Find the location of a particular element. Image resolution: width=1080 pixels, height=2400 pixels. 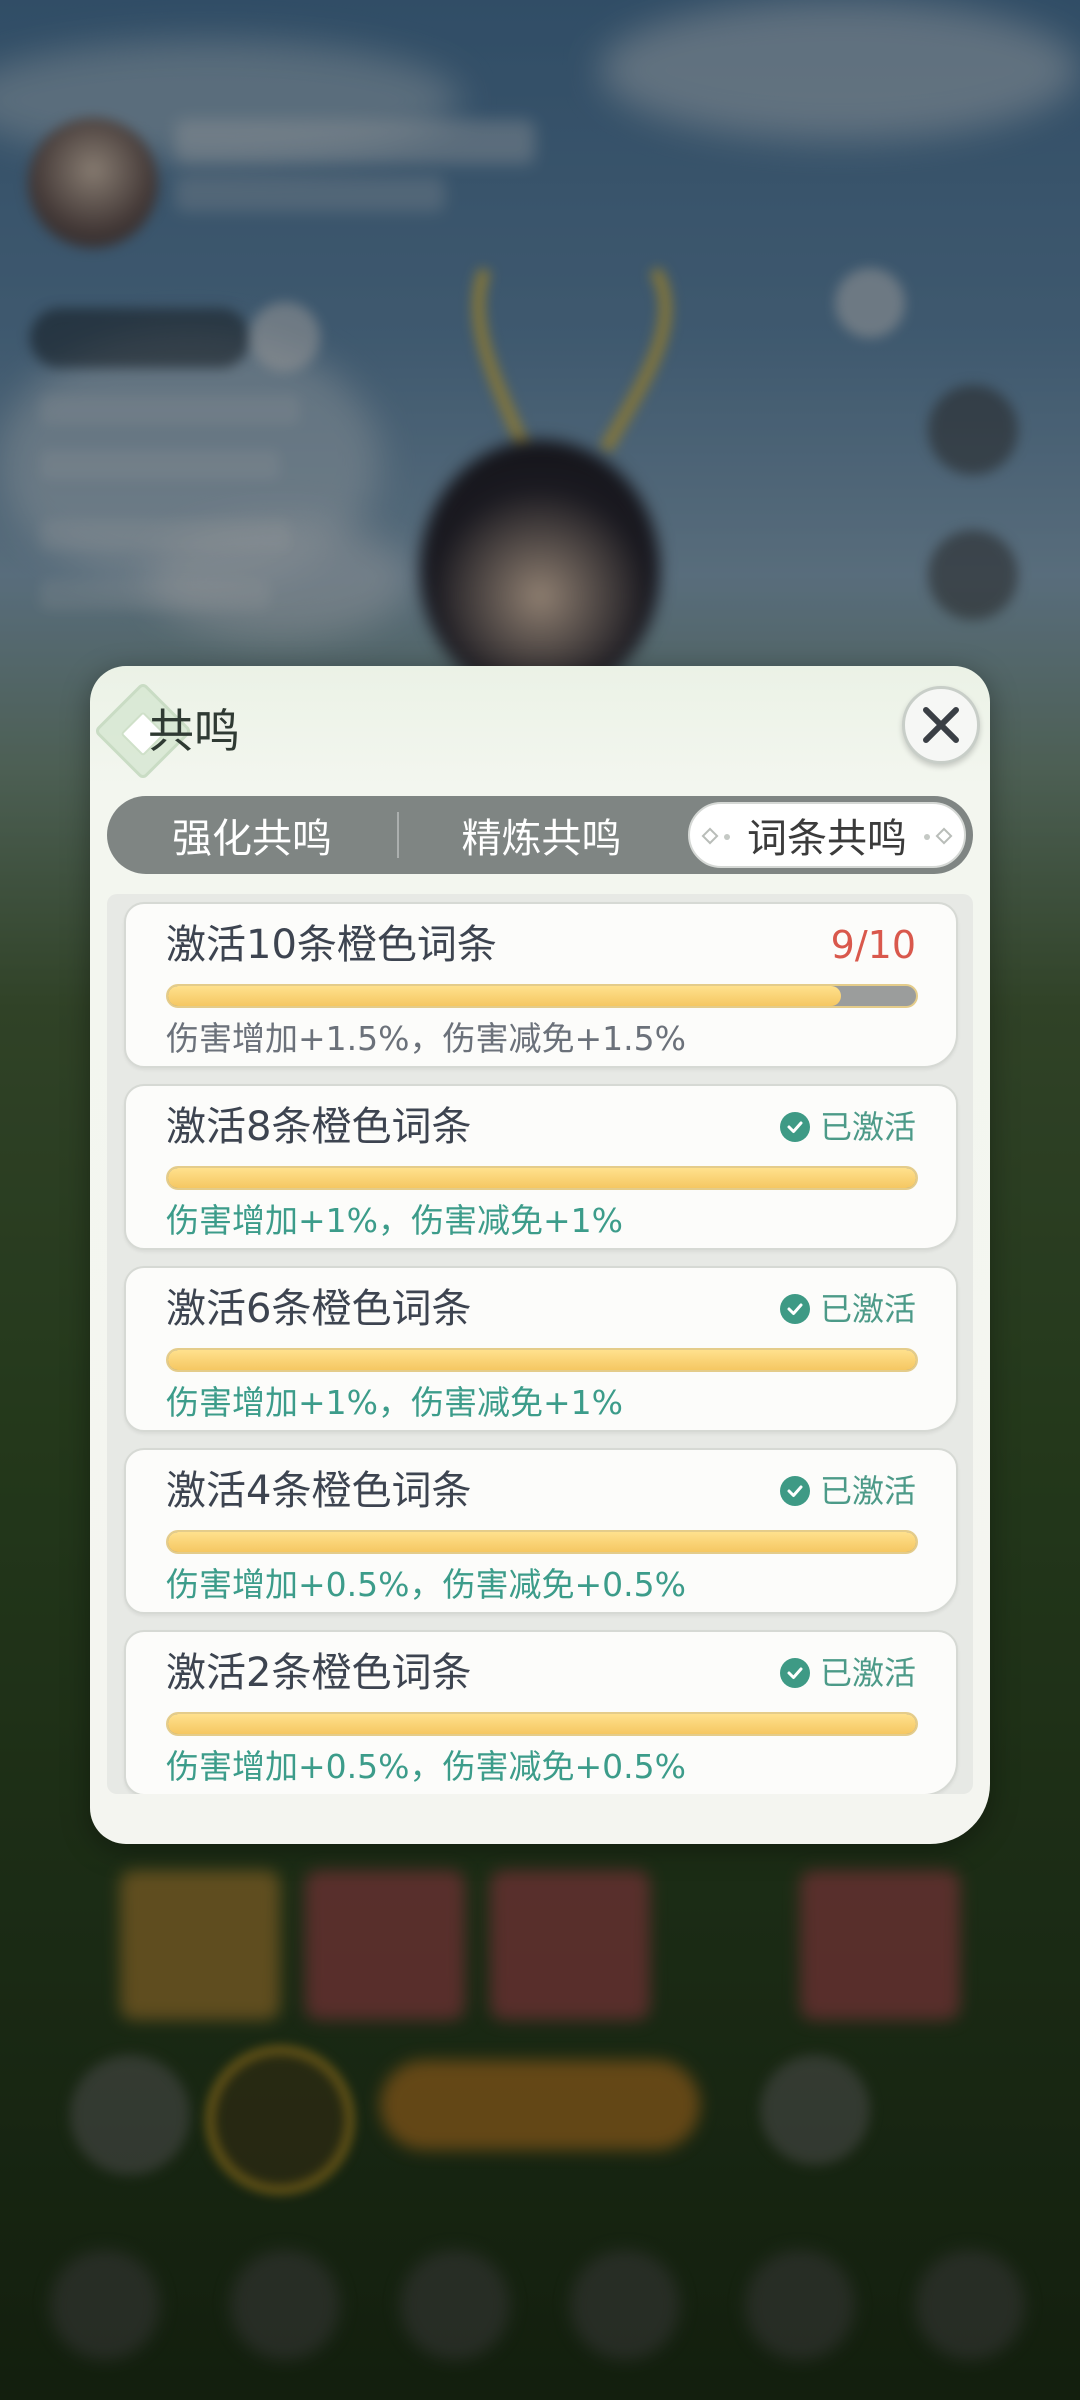

item-effect: 伤害增加+1.5%，伤害减免+1.5% is located at coordinates (426, 1038).